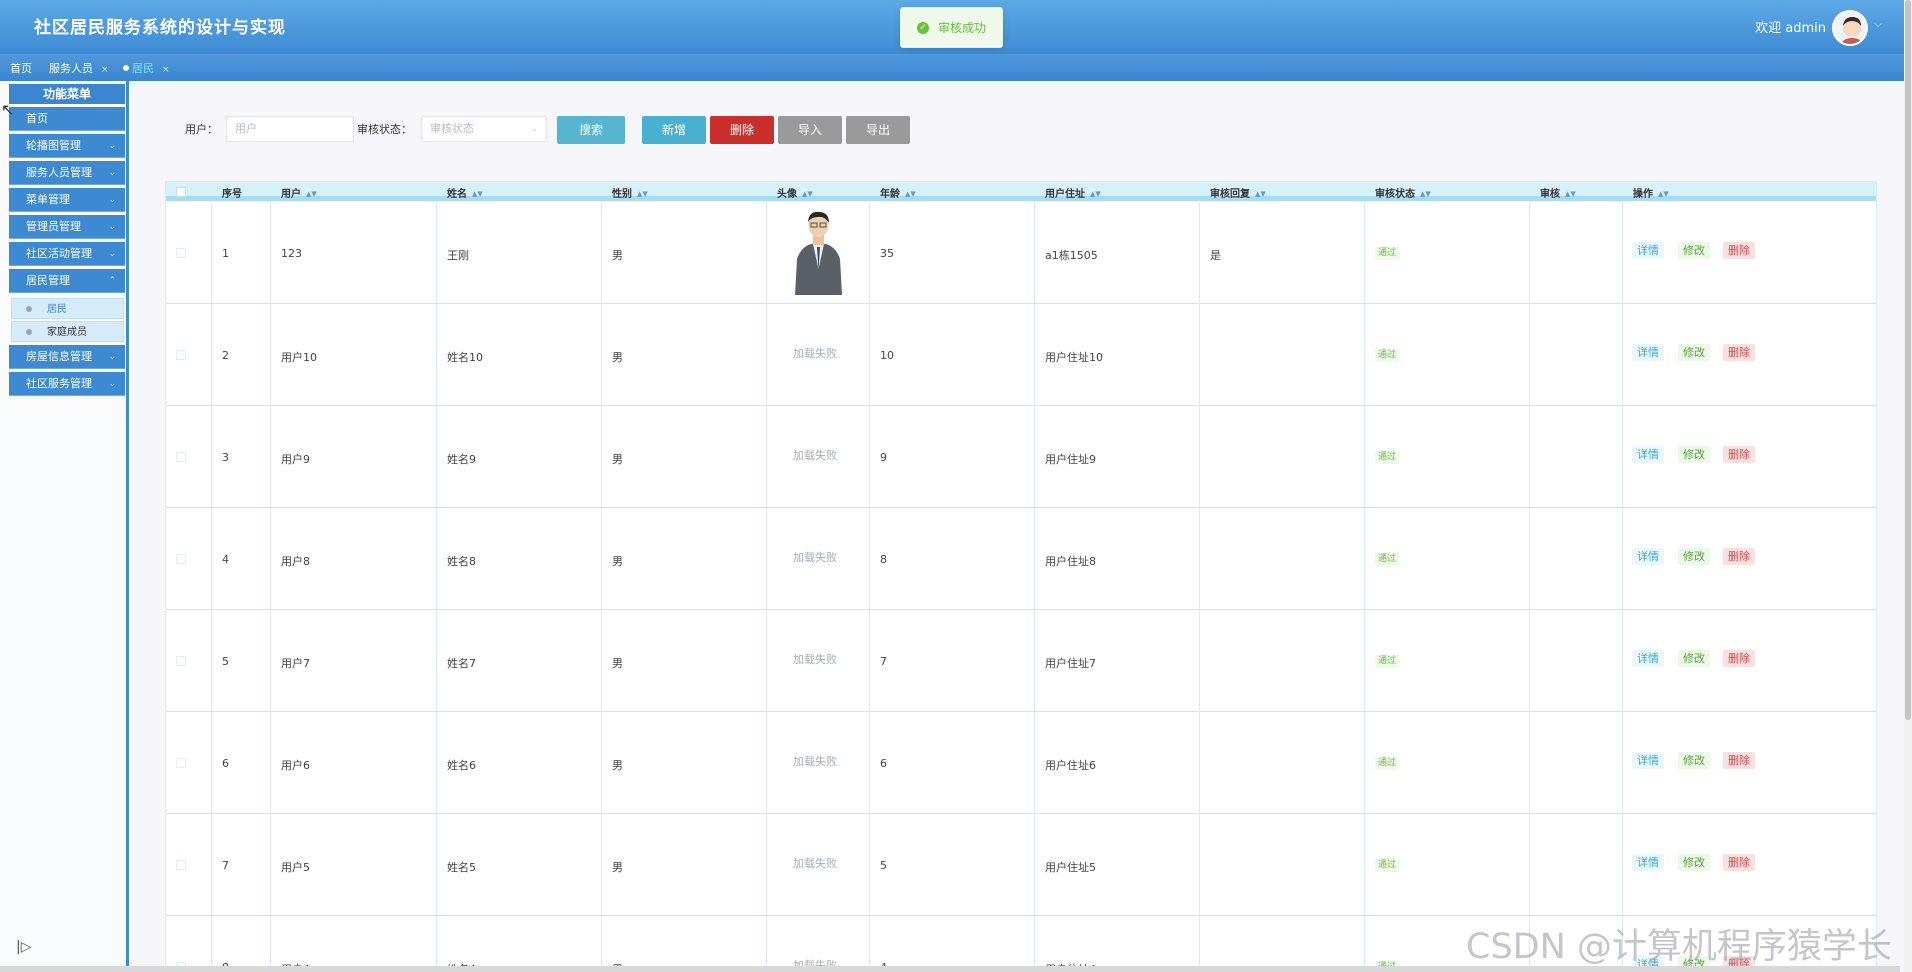 This screenshot has height=972, width=1912. I want to click on column-header-review: 审核 ▲▼, so click(1558, 192).